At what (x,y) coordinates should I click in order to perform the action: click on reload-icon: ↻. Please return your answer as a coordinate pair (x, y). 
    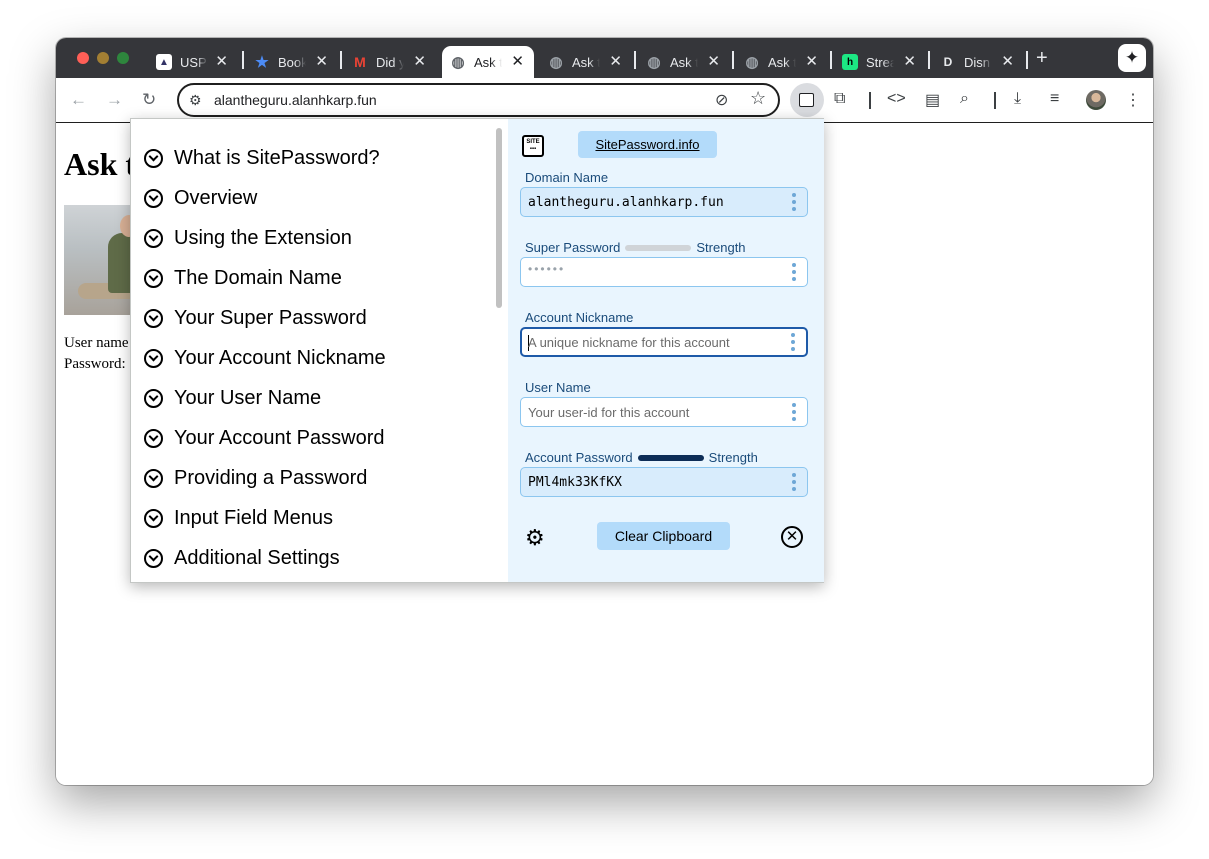
    Looking at the image, I should click on (149, 100).